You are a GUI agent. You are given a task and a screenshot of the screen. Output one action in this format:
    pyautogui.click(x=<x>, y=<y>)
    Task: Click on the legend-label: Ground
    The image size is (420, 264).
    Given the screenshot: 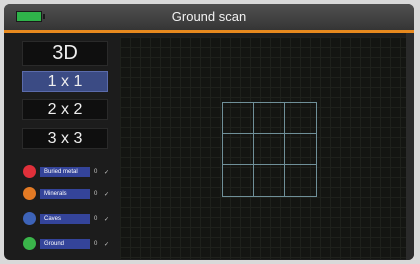 What is the action you would take?
    pyautogui.click(x=65, y=244)
    